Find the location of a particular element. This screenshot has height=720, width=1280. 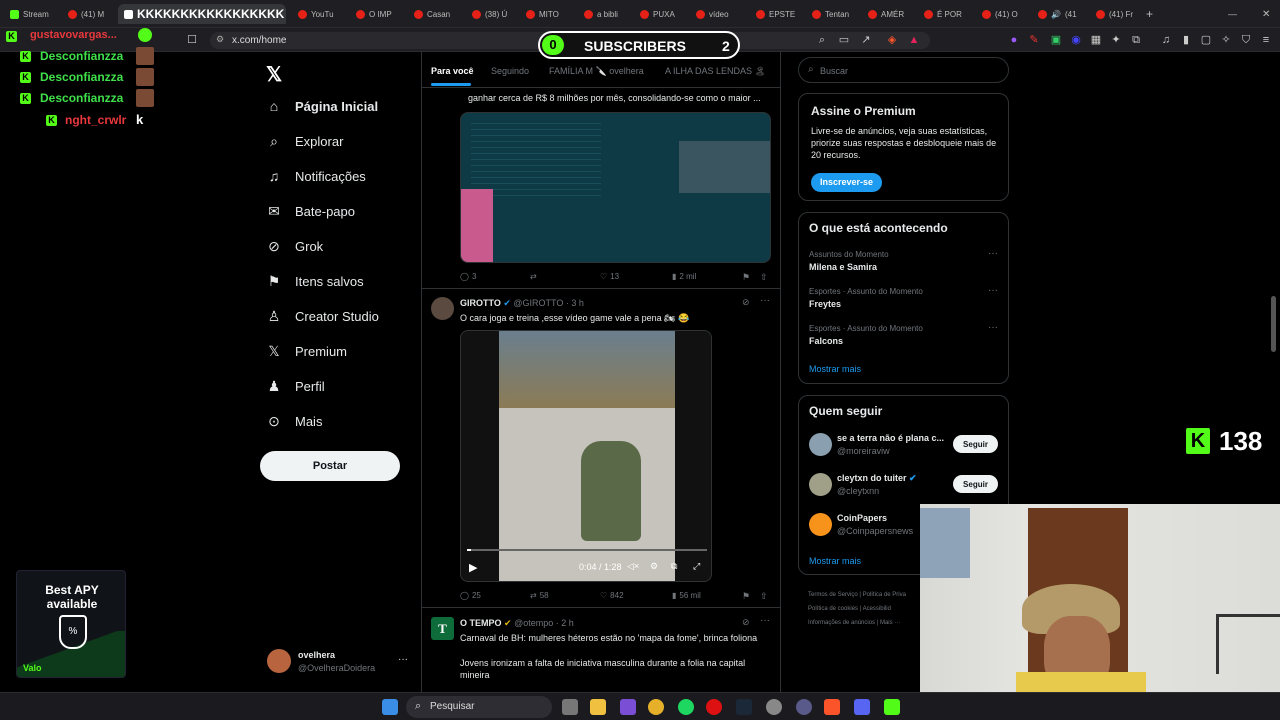

footer-link: Política de Priva is located at coordinates (884, 595).